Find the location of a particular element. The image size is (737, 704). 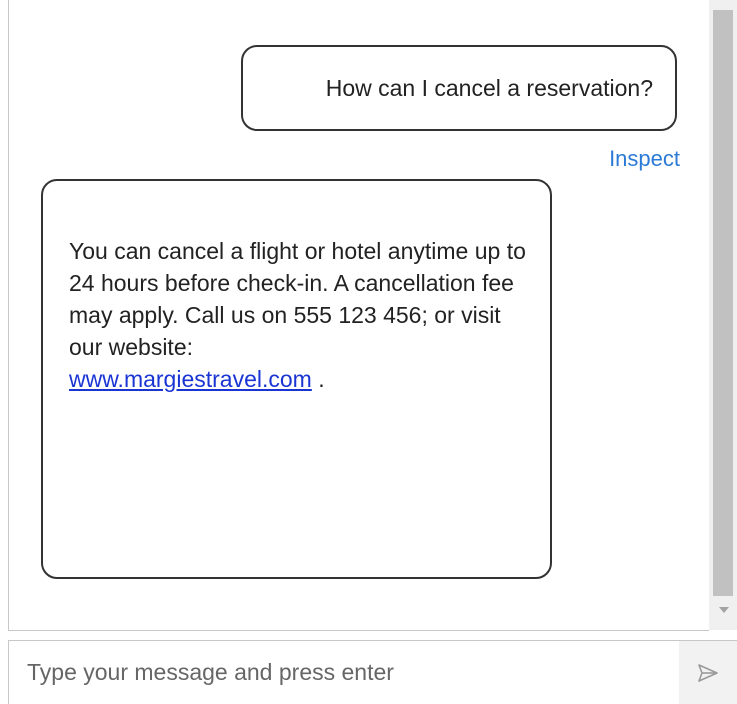

send-arrow-icon is located at coordinates (708, 672).